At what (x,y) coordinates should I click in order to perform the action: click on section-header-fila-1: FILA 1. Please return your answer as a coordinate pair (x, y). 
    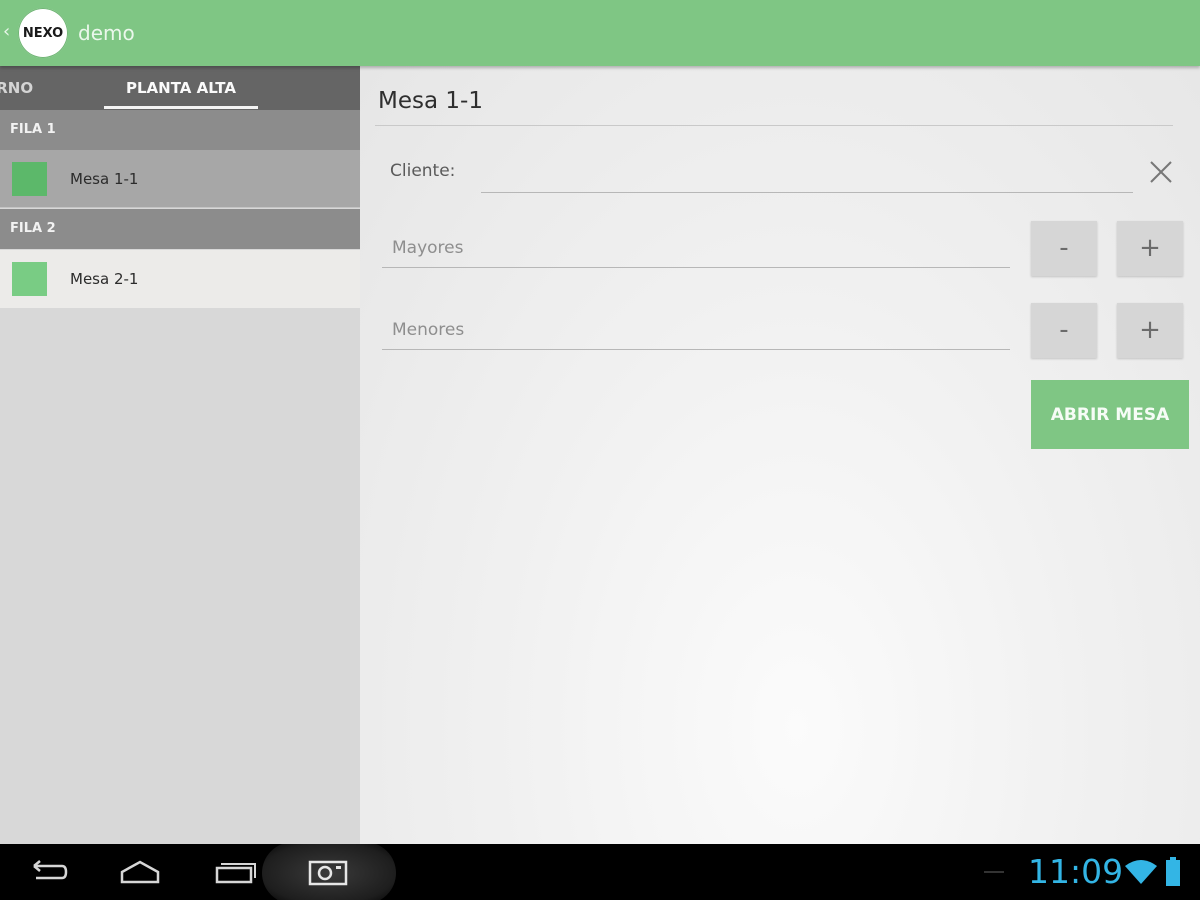
    Looking at the image, I should click on (180, 130).